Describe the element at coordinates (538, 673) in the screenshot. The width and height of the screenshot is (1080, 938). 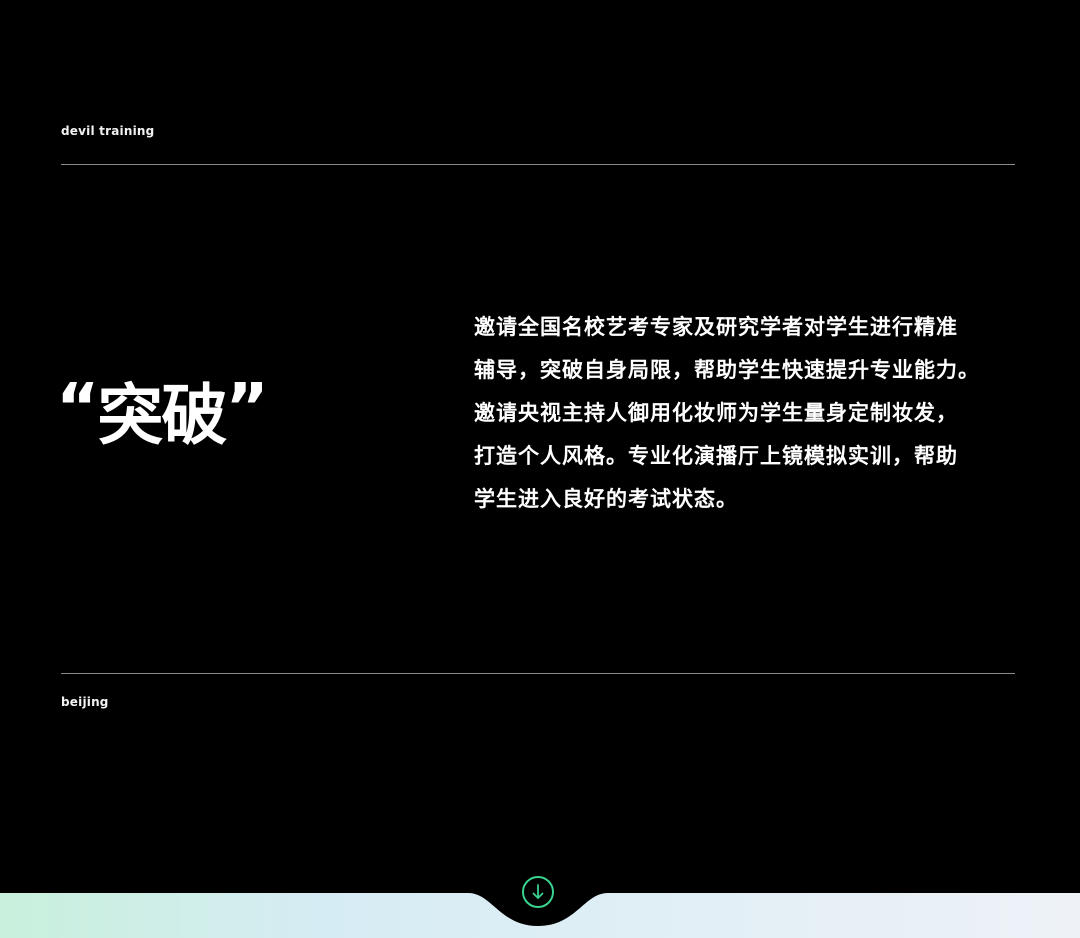
I see `divider-bottom` at that location.